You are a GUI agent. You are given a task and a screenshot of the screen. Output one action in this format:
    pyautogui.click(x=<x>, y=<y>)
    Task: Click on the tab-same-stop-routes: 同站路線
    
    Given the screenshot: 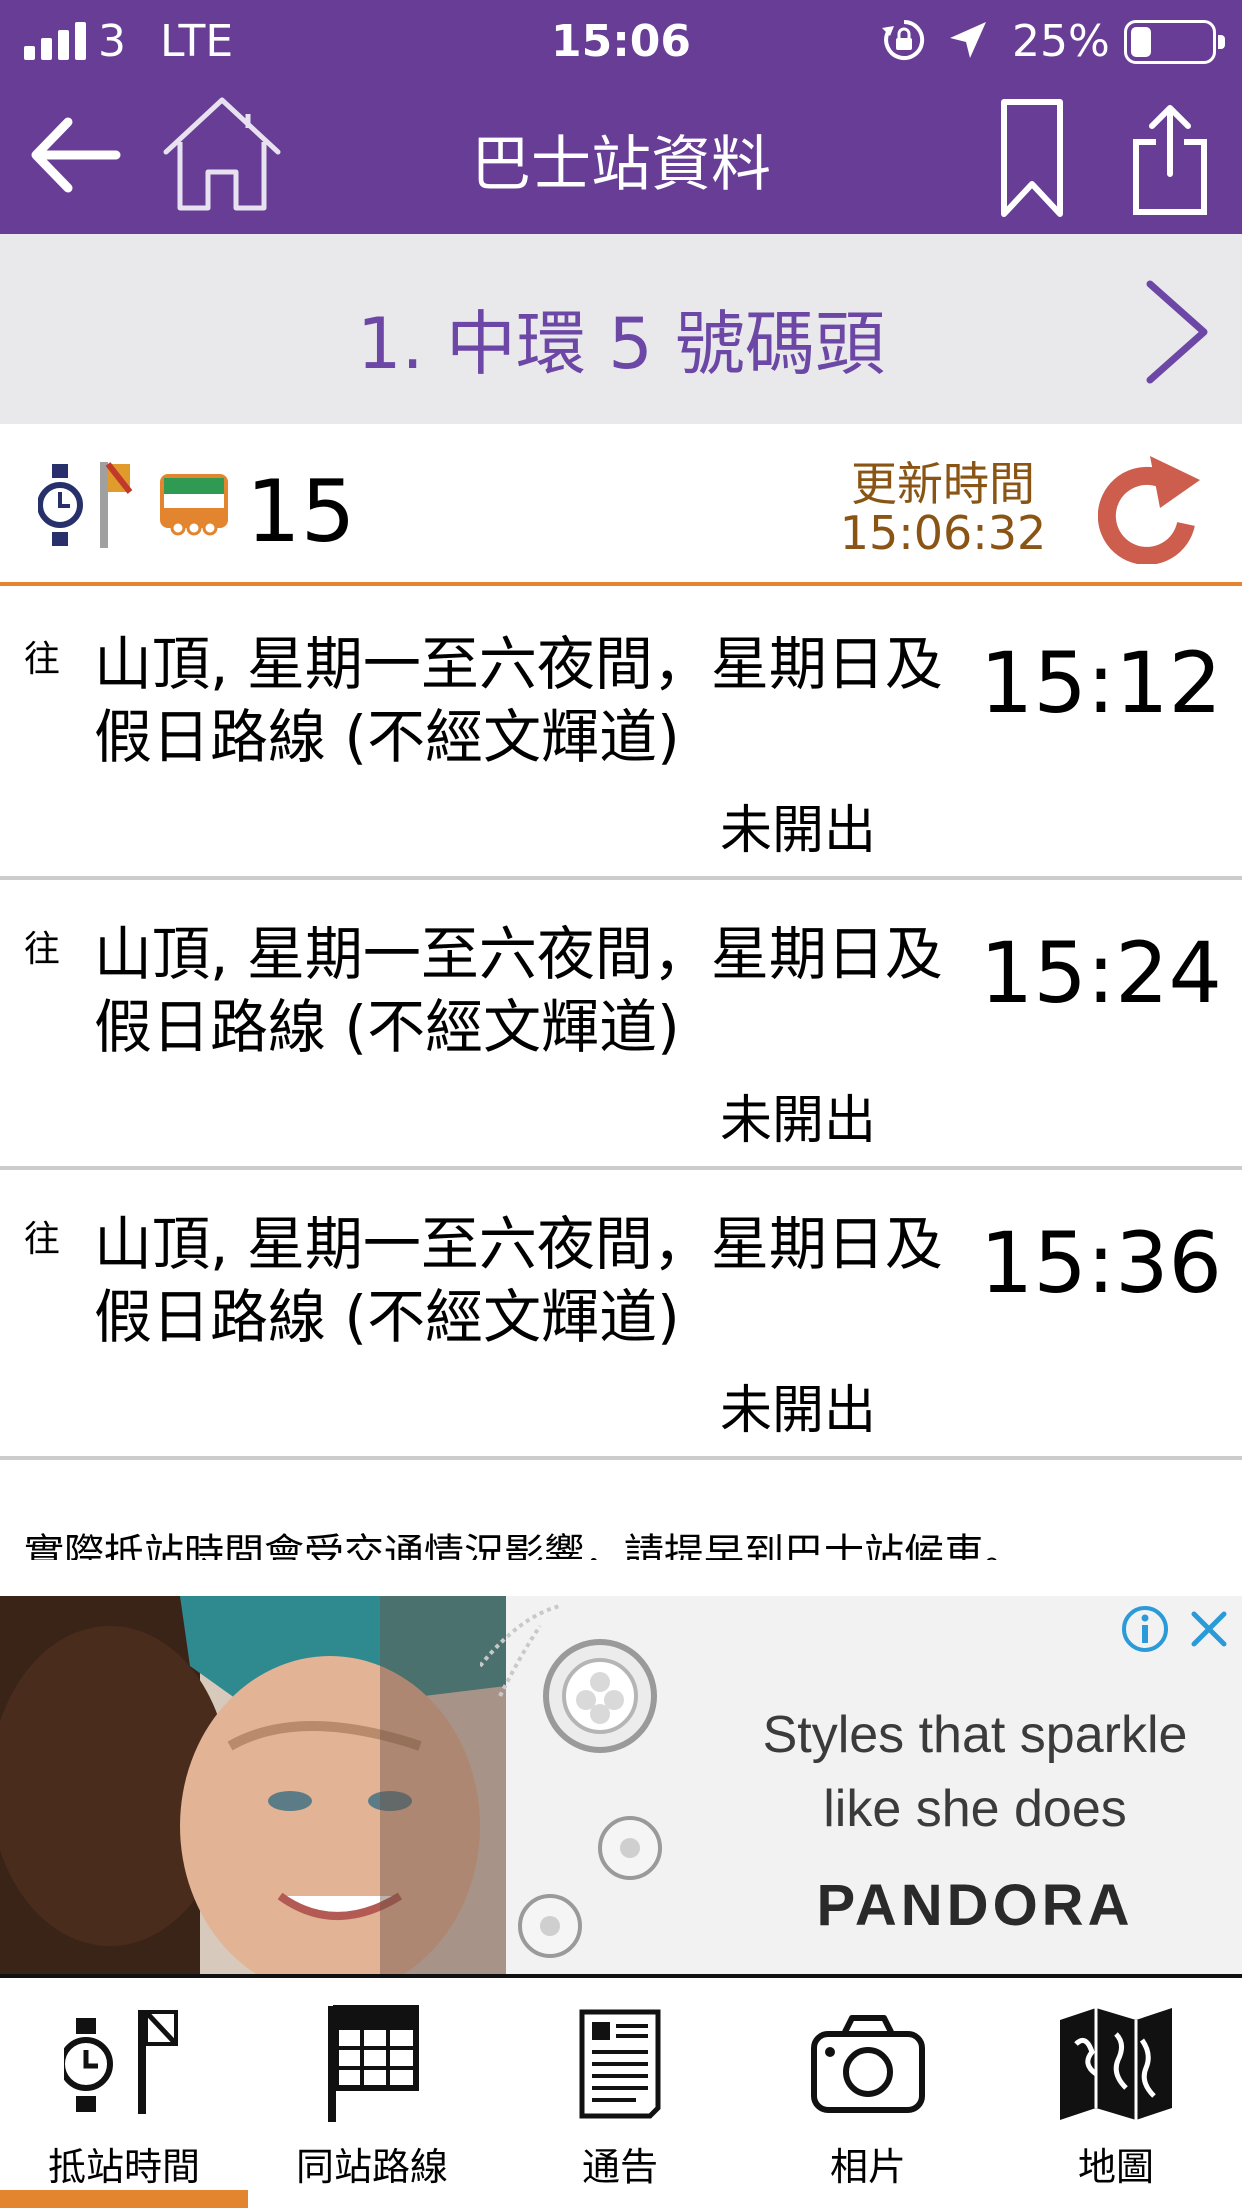 What is the action you would take?
    pyautogui.click(x=372, y=2093)
    